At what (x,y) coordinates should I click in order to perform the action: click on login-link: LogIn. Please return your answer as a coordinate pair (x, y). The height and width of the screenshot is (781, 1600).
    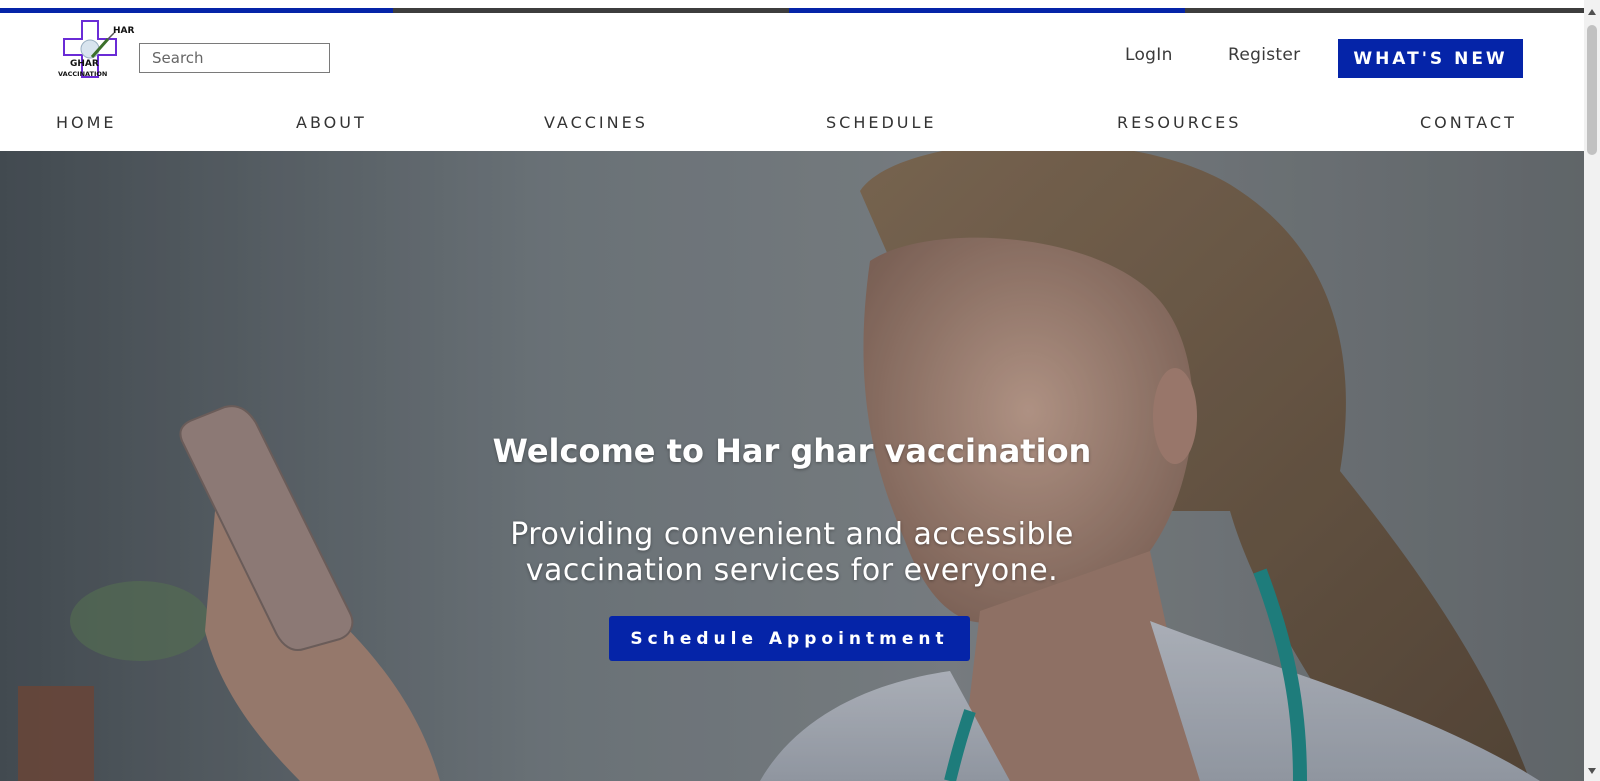
    Looking at the image, I should click on (1149, 55).